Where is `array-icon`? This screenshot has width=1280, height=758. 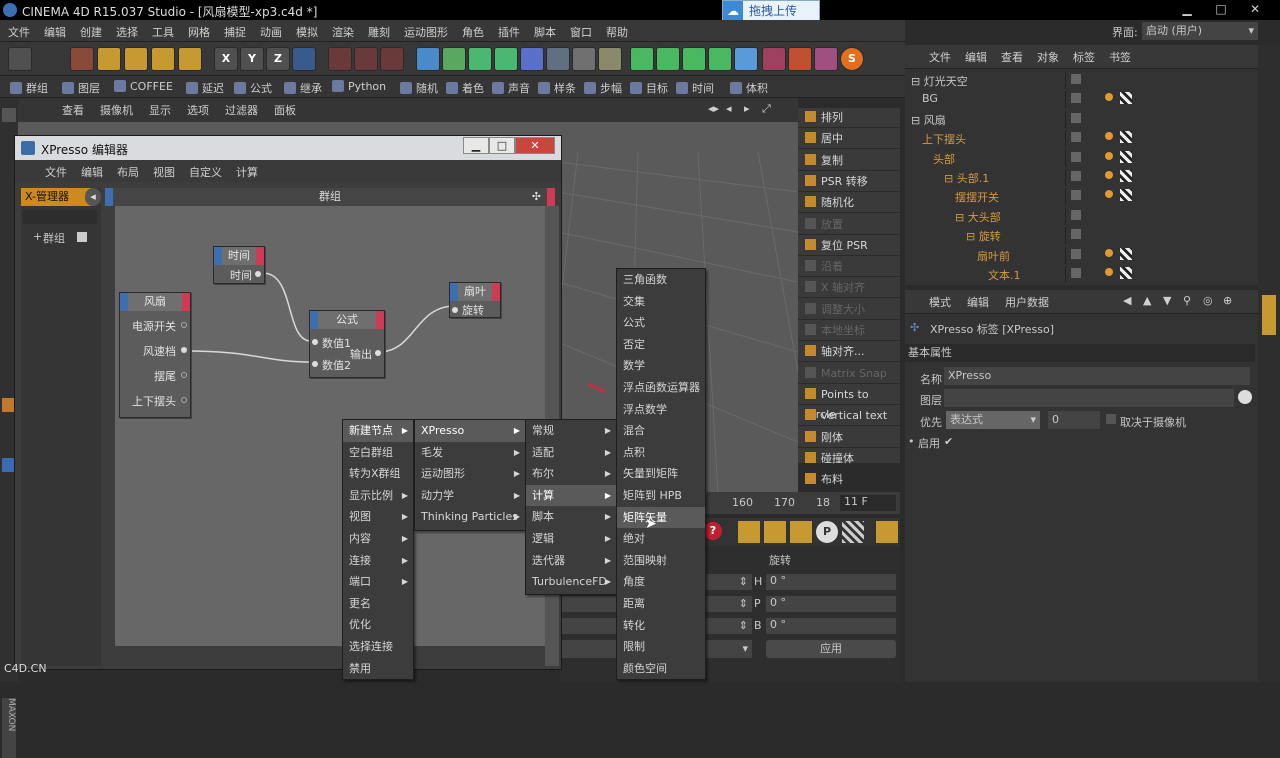
array-icon is located at coordinates (506, 59).